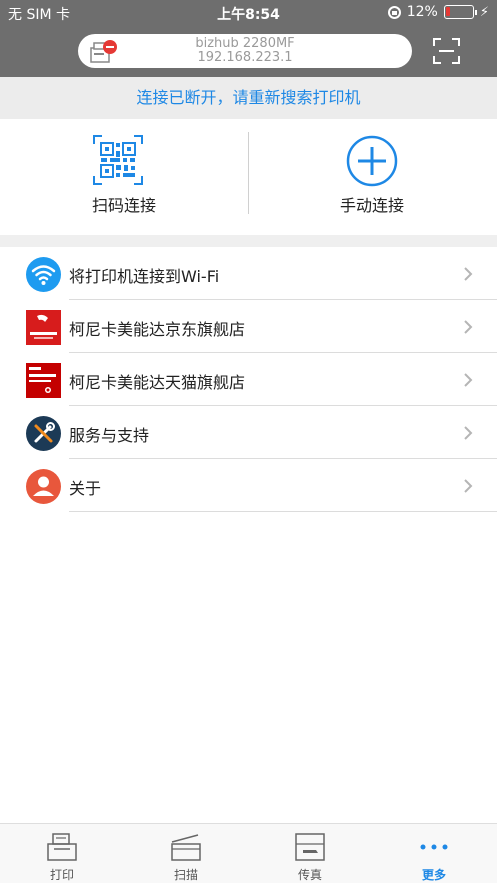 Image resolution: width=497 pixels, height=883 pixels. I want to click on manual-connect-button: 手动连接, so click(372, 177).